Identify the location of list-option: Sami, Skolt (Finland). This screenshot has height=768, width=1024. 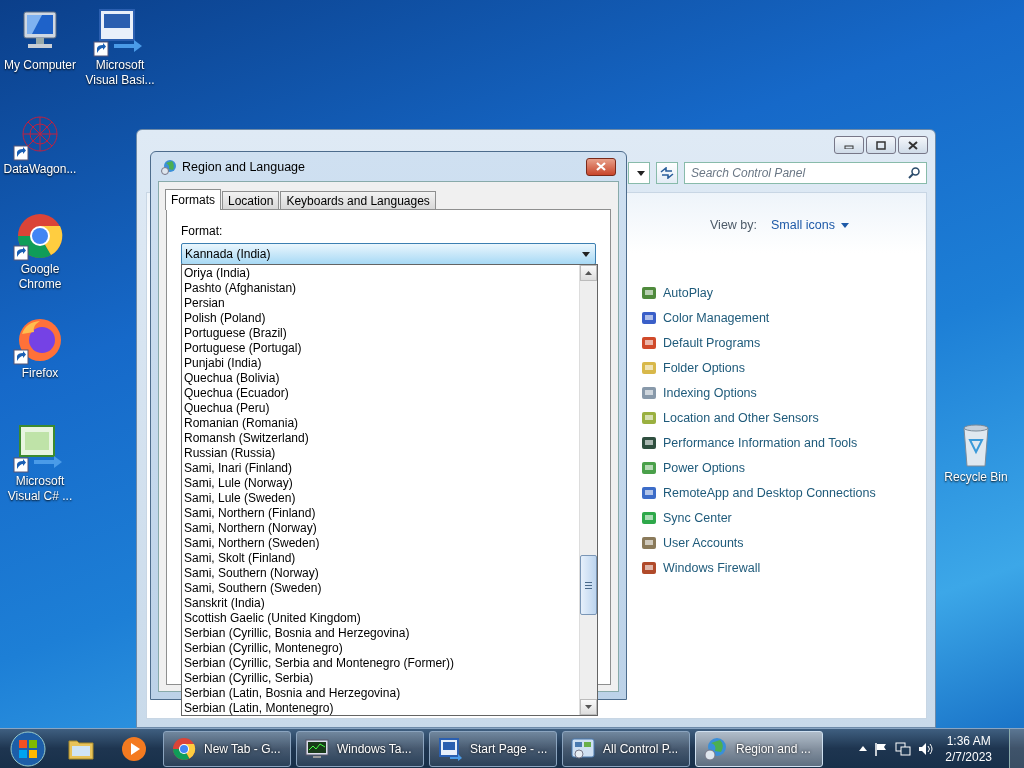
(380, 558).